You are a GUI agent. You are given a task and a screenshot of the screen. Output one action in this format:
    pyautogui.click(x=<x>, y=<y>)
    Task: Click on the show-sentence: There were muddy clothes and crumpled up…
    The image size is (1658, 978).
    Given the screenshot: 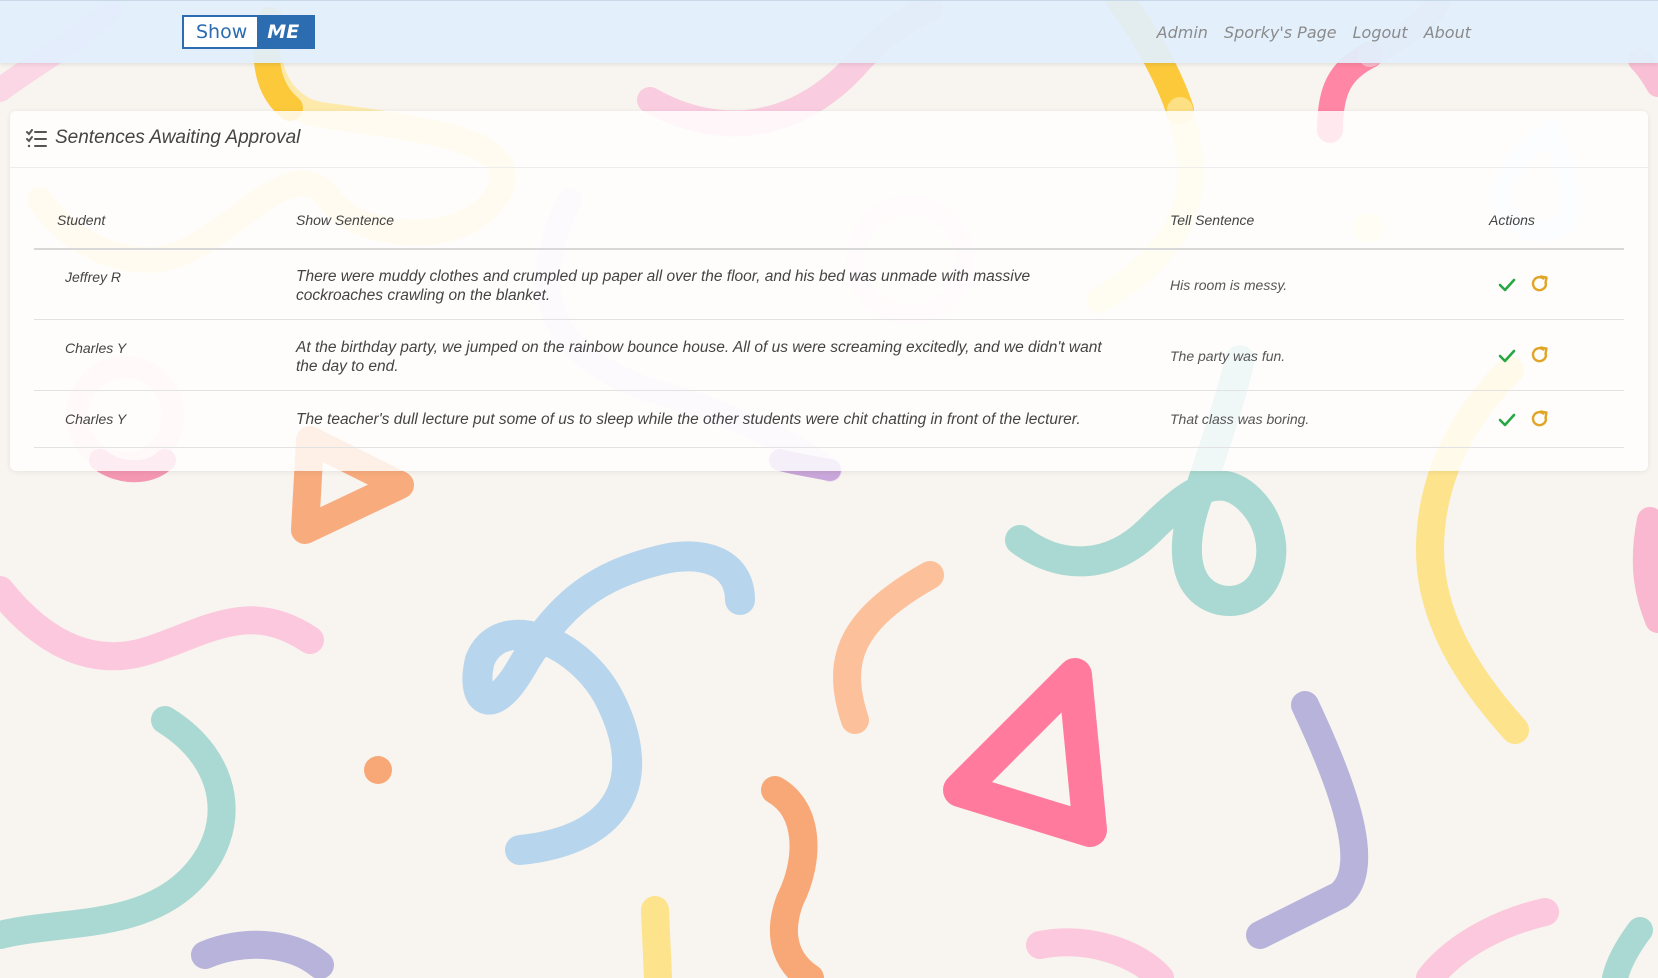 What is the action you would take?
    pyautogui.click(x=663, y=286)
    